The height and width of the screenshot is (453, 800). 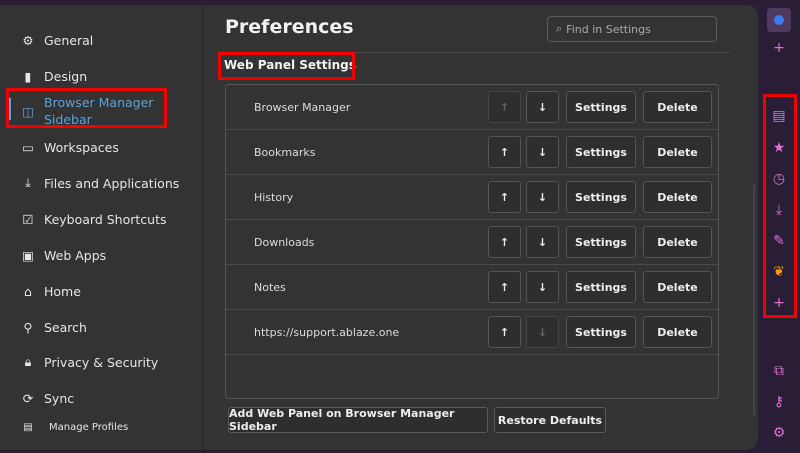 I want to click on sidebar-item-label: Design, so click(x=66, y=76).